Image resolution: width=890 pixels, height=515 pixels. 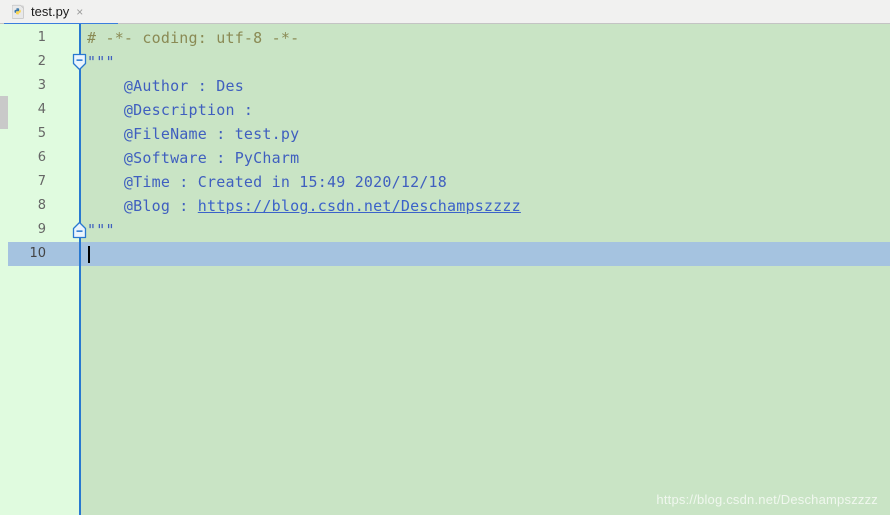 I want to click on url-link: https://blog.csdn.net/Deschampszzzz, so click(x=359, y=206).